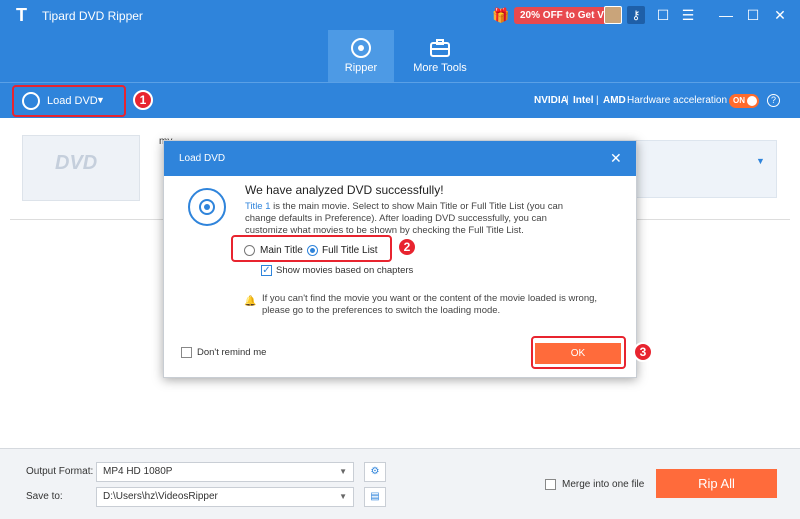  What do you see at coordinates (375, 497) in the screenshot?
I see `folder-icon: ▤` at bounding box center [375, 497].